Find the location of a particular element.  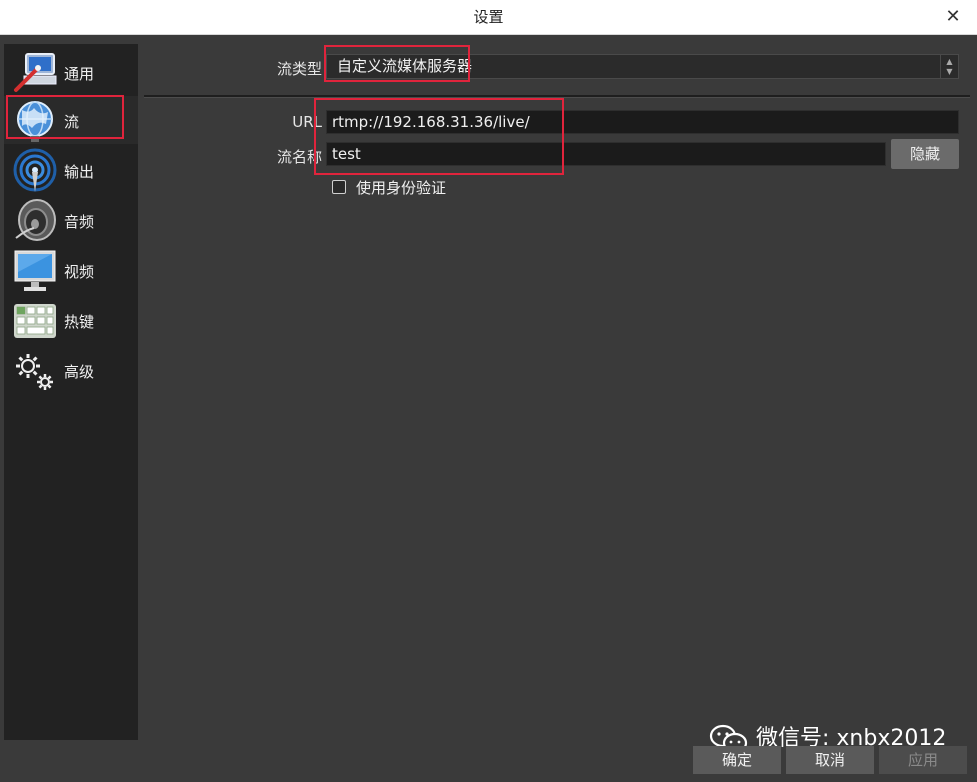

url-value: rtmp://192.168.31.36/live/ is located at coordinates (431, 122).